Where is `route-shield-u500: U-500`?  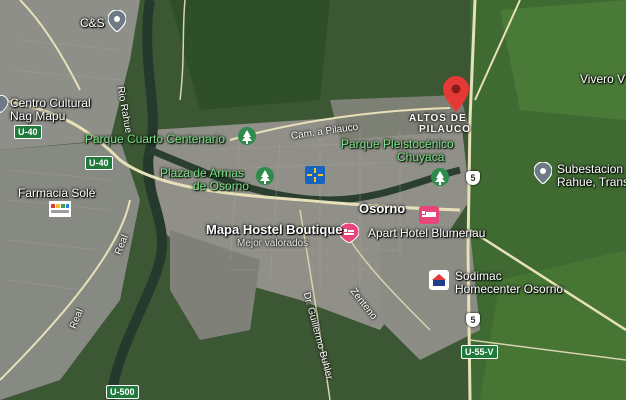 route-shield-u500: U-500 is located at coordinates (122, 392).